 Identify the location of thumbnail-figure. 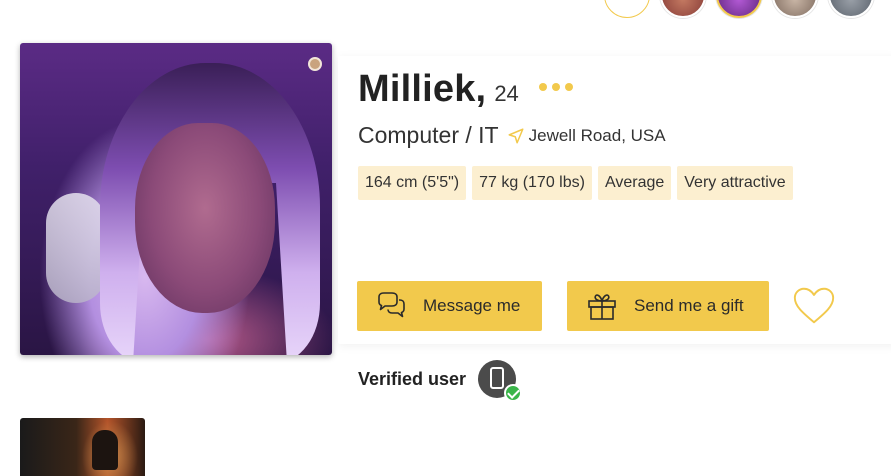
(105, 450).